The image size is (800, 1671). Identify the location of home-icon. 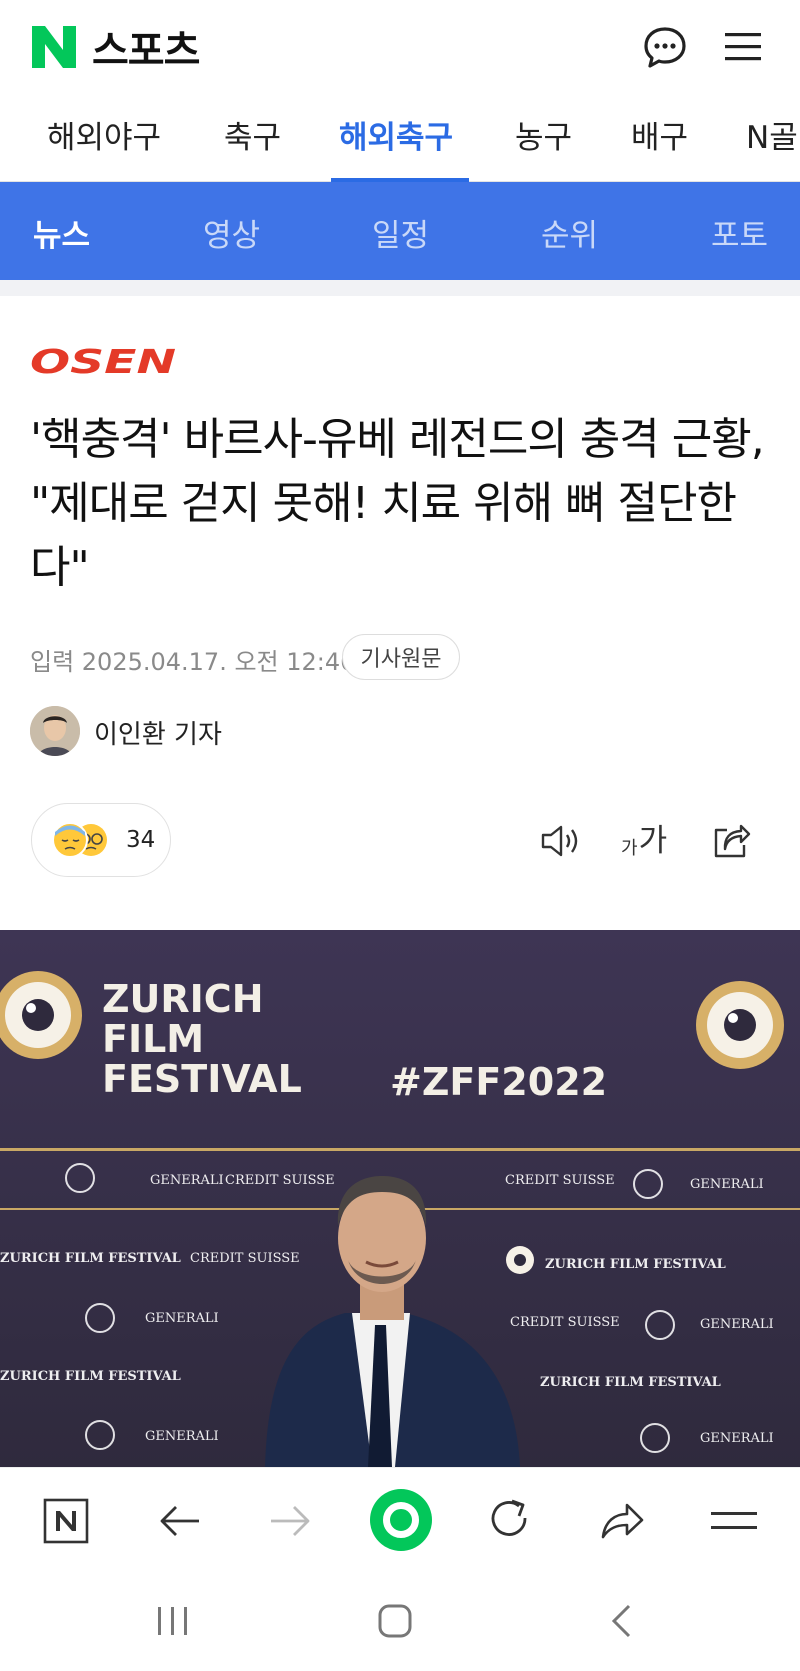
(395, 1621).